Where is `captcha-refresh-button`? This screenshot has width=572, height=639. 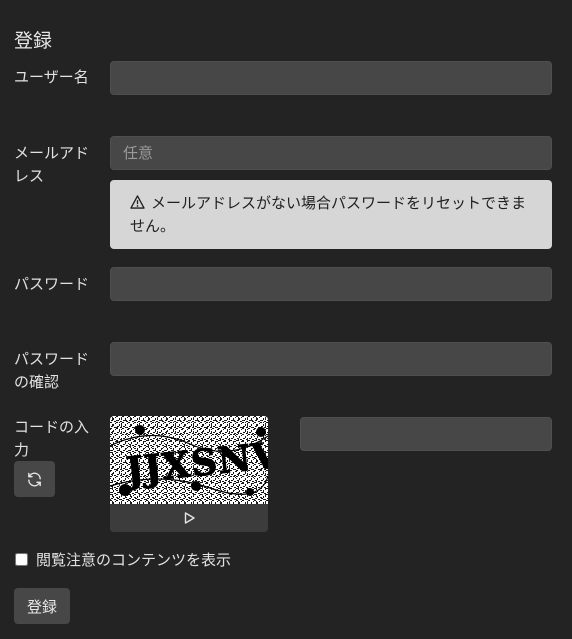 captcha-refresh-button is located at coordinates (34, 479).